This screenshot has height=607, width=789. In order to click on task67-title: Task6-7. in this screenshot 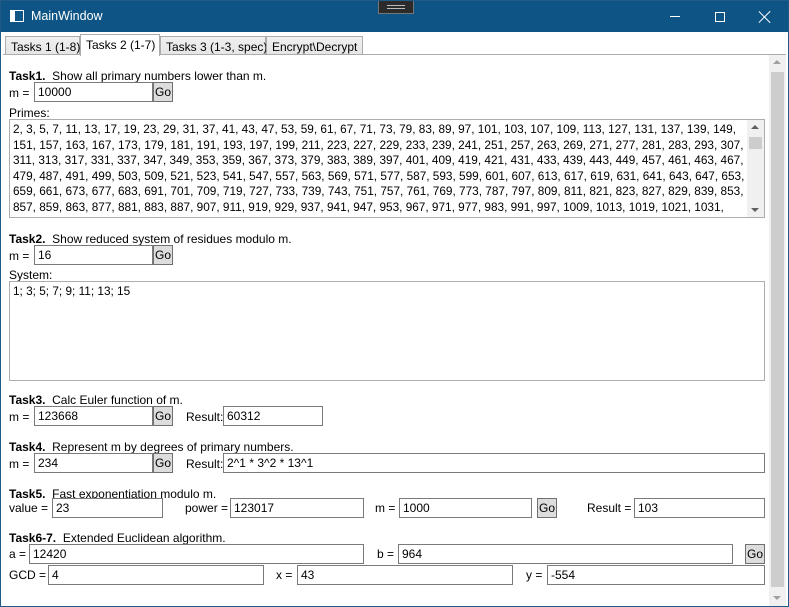, I will do `click(33, 538)`.